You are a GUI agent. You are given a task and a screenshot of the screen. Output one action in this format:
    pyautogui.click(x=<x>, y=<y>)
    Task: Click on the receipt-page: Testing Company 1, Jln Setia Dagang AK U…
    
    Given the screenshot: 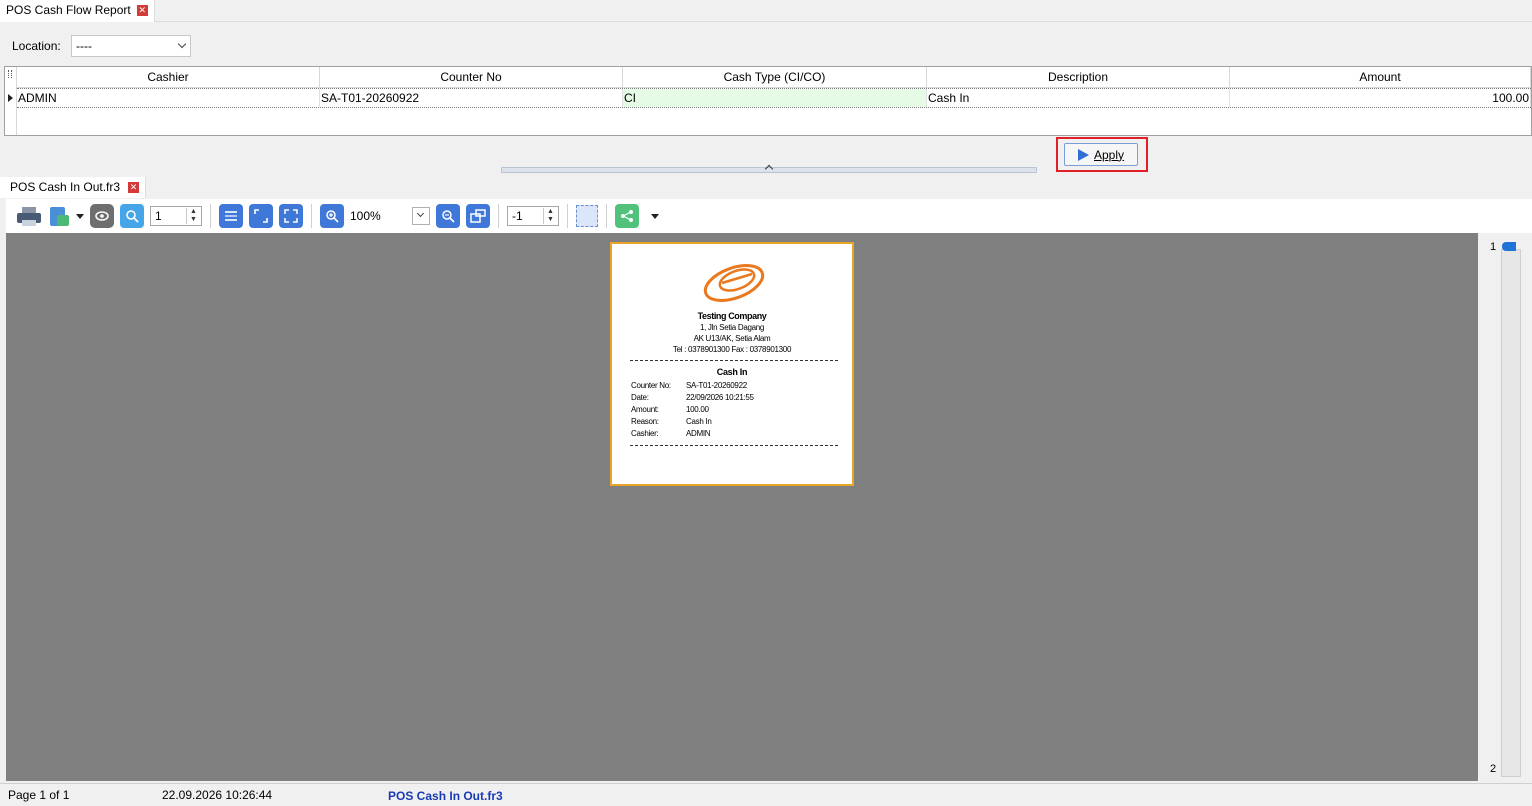 What is the action you would take?
    pyautogui.click(x=732, y=364)
    